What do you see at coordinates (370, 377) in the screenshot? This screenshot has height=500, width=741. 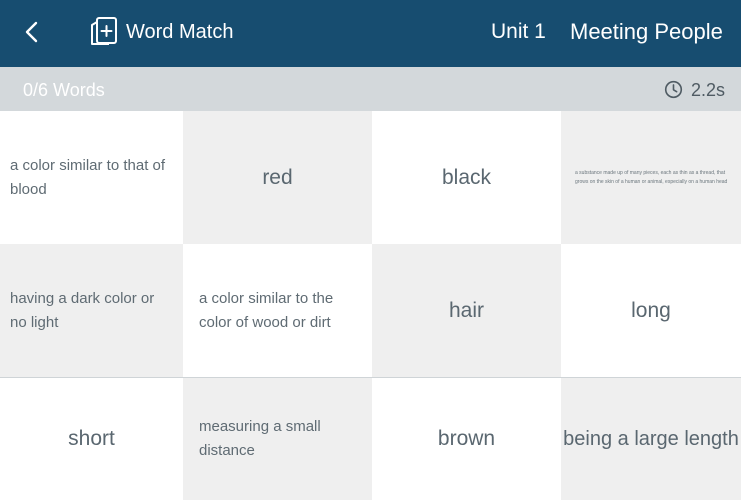 I see `row-divider` at bounding box center [370, 377].